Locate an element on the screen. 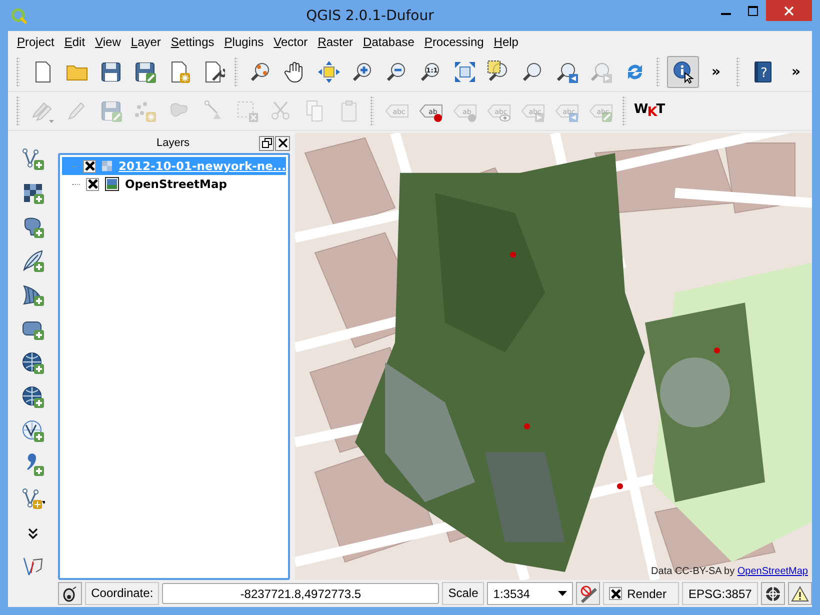 The height and width of the screenshot is (615, 820). scale-label: Scale is located at coordinates (463, 593).